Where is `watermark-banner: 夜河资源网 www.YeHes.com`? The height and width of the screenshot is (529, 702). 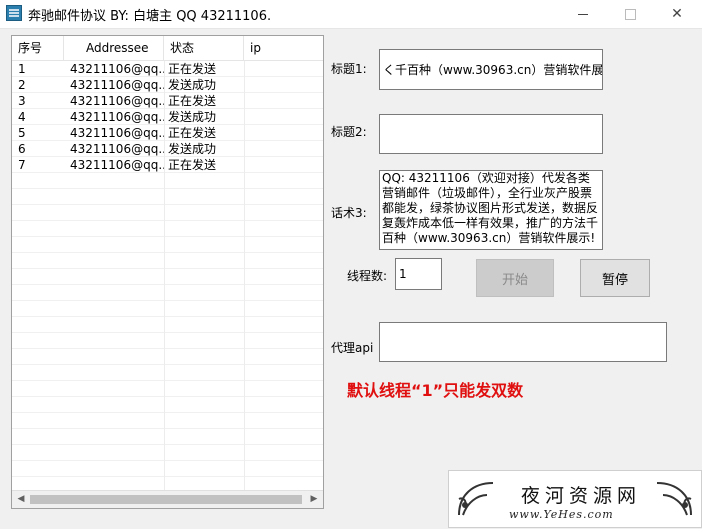 watermark-banner: 夜河资源网 www.YeHes.com is located at coordinates (575, 499).